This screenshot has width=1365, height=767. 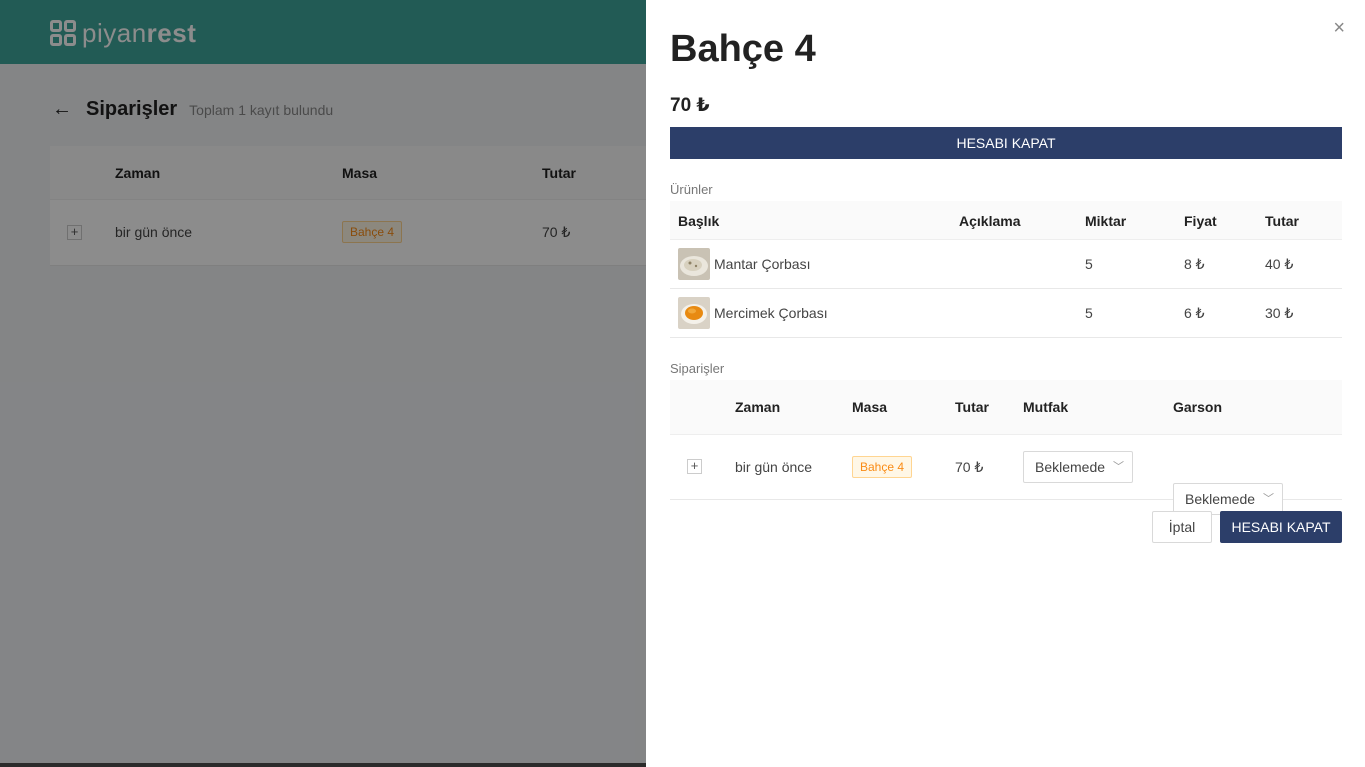 What do you see at coordinates (690, 105) in the screenshot?
I see `drawer-total: 70 ₺` at bounding box center [690, 105].